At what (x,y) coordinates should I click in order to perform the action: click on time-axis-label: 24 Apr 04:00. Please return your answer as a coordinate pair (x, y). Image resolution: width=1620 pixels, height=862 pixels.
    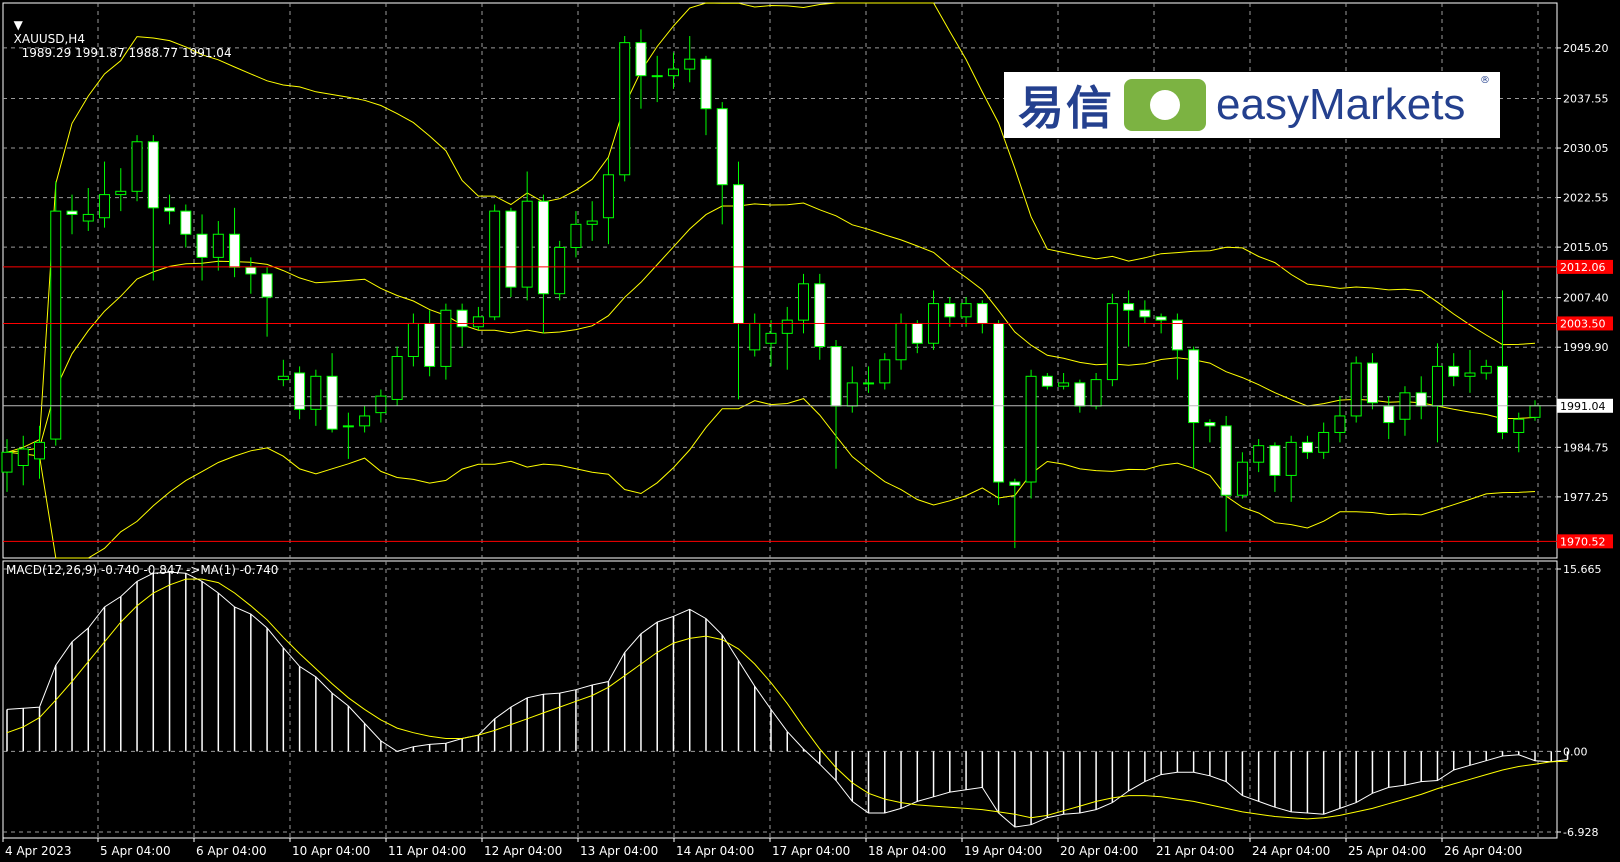
    Looking at the image, I should click on (1291, 851).